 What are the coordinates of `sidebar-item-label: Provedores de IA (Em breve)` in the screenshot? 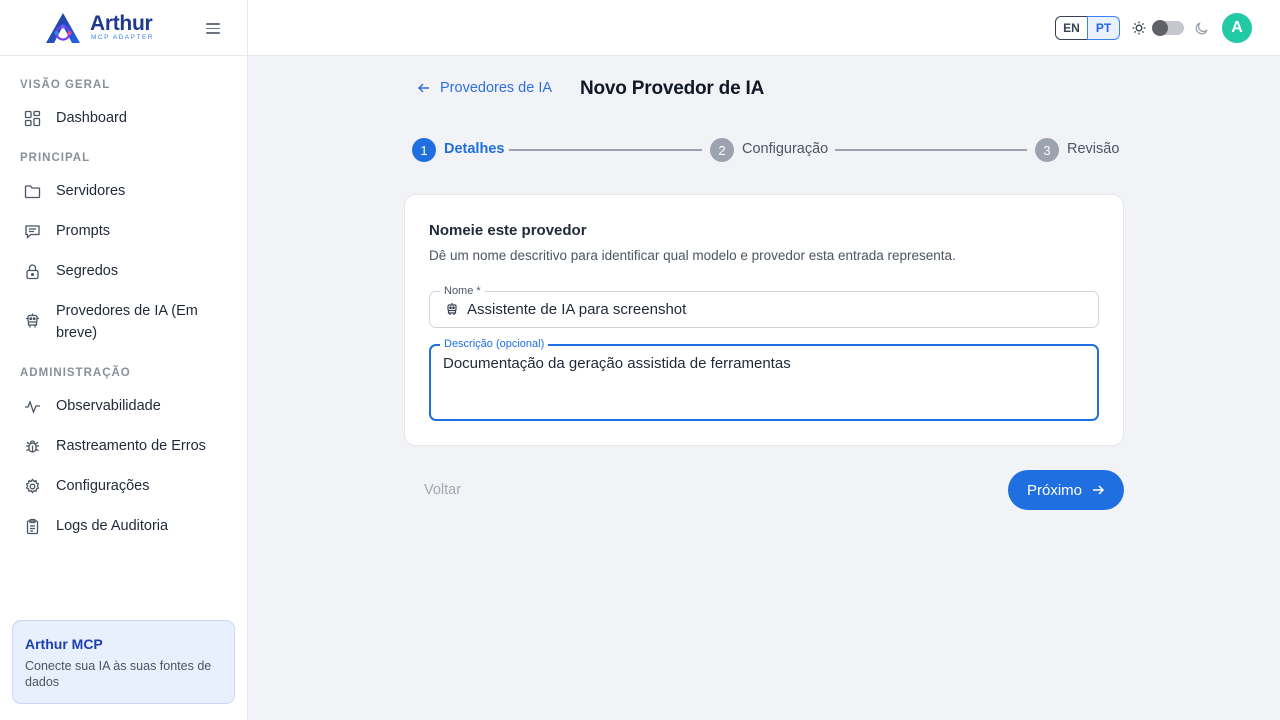 It's located at (127, 322).